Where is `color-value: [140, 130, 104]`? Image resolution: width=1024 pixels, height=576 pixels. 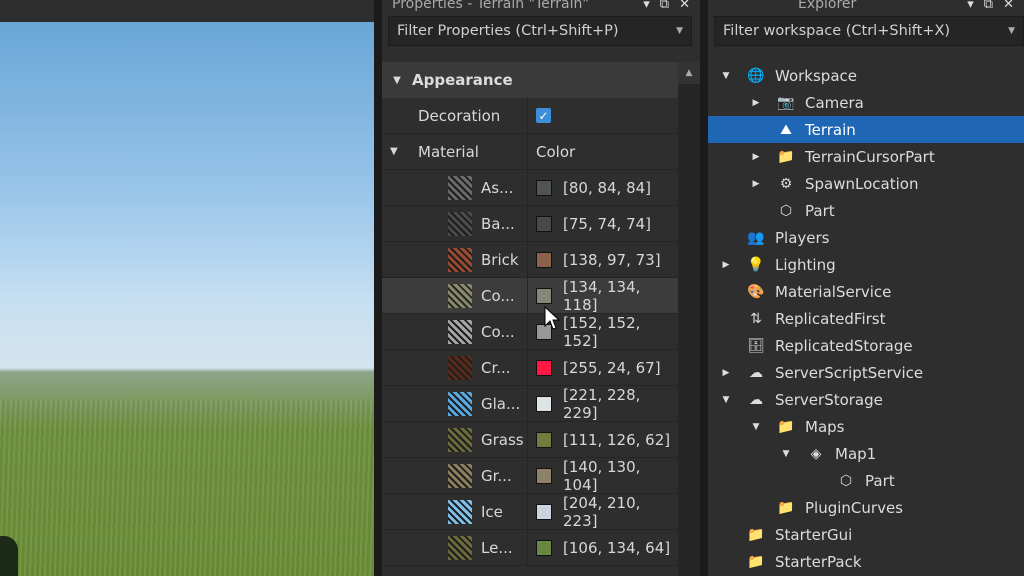
color-value: [140, 130, 104] is located at coordinates (602, 475).